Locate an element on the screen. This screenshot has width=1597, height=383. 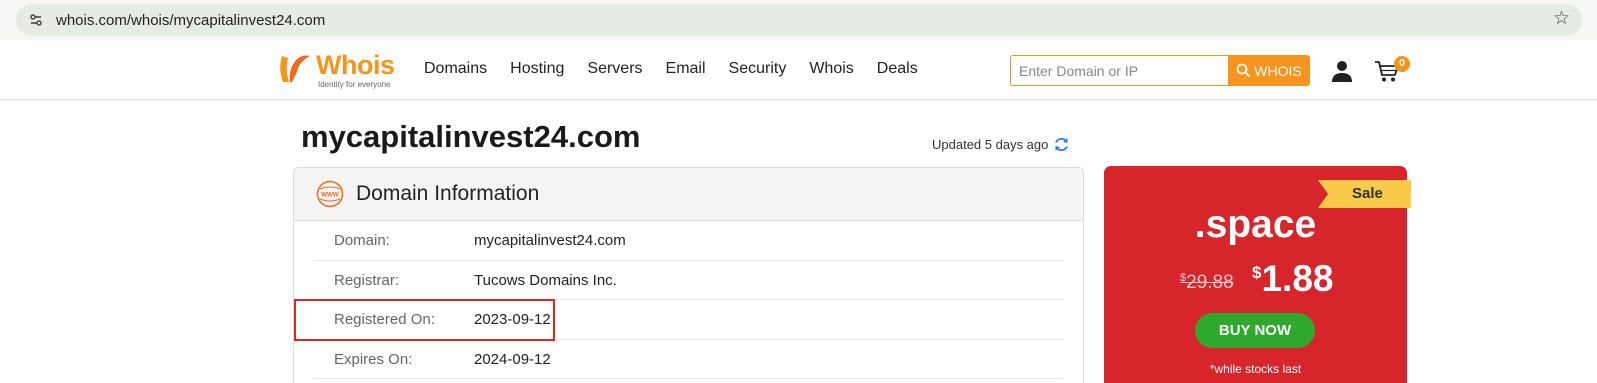
nav-whois: Whois is located at coordinates (831, 69).